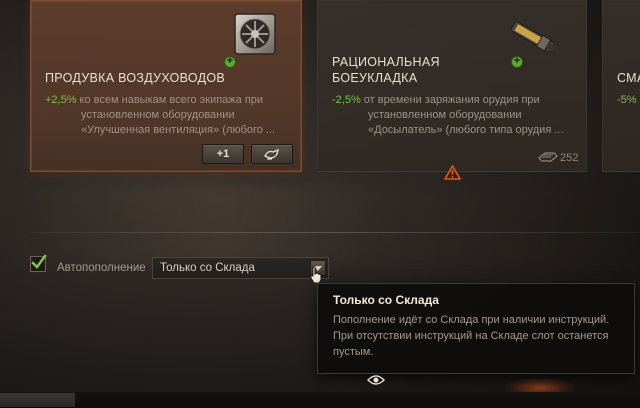 The image size is (640, 408). What do you see at coordinates (386, 70) in the screenshot?
I see `card-title: РАЦИОНАЛЬНАЯ БОЕУКЛАДКА` at bounding box center [386, 70].